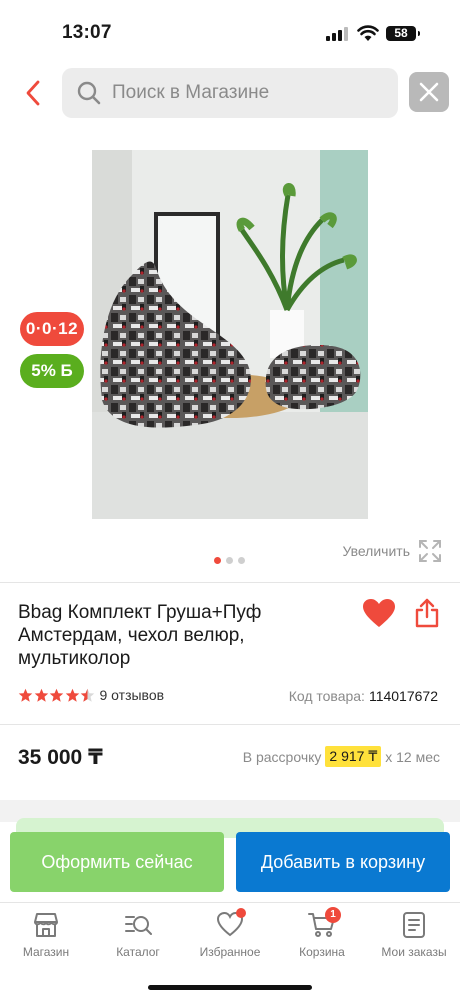 The width and height of the screenshot is (460, 1000). Describe the element at coordinates (337, 34) in the screenshot. I see `cellular-signal-icon` at that location.